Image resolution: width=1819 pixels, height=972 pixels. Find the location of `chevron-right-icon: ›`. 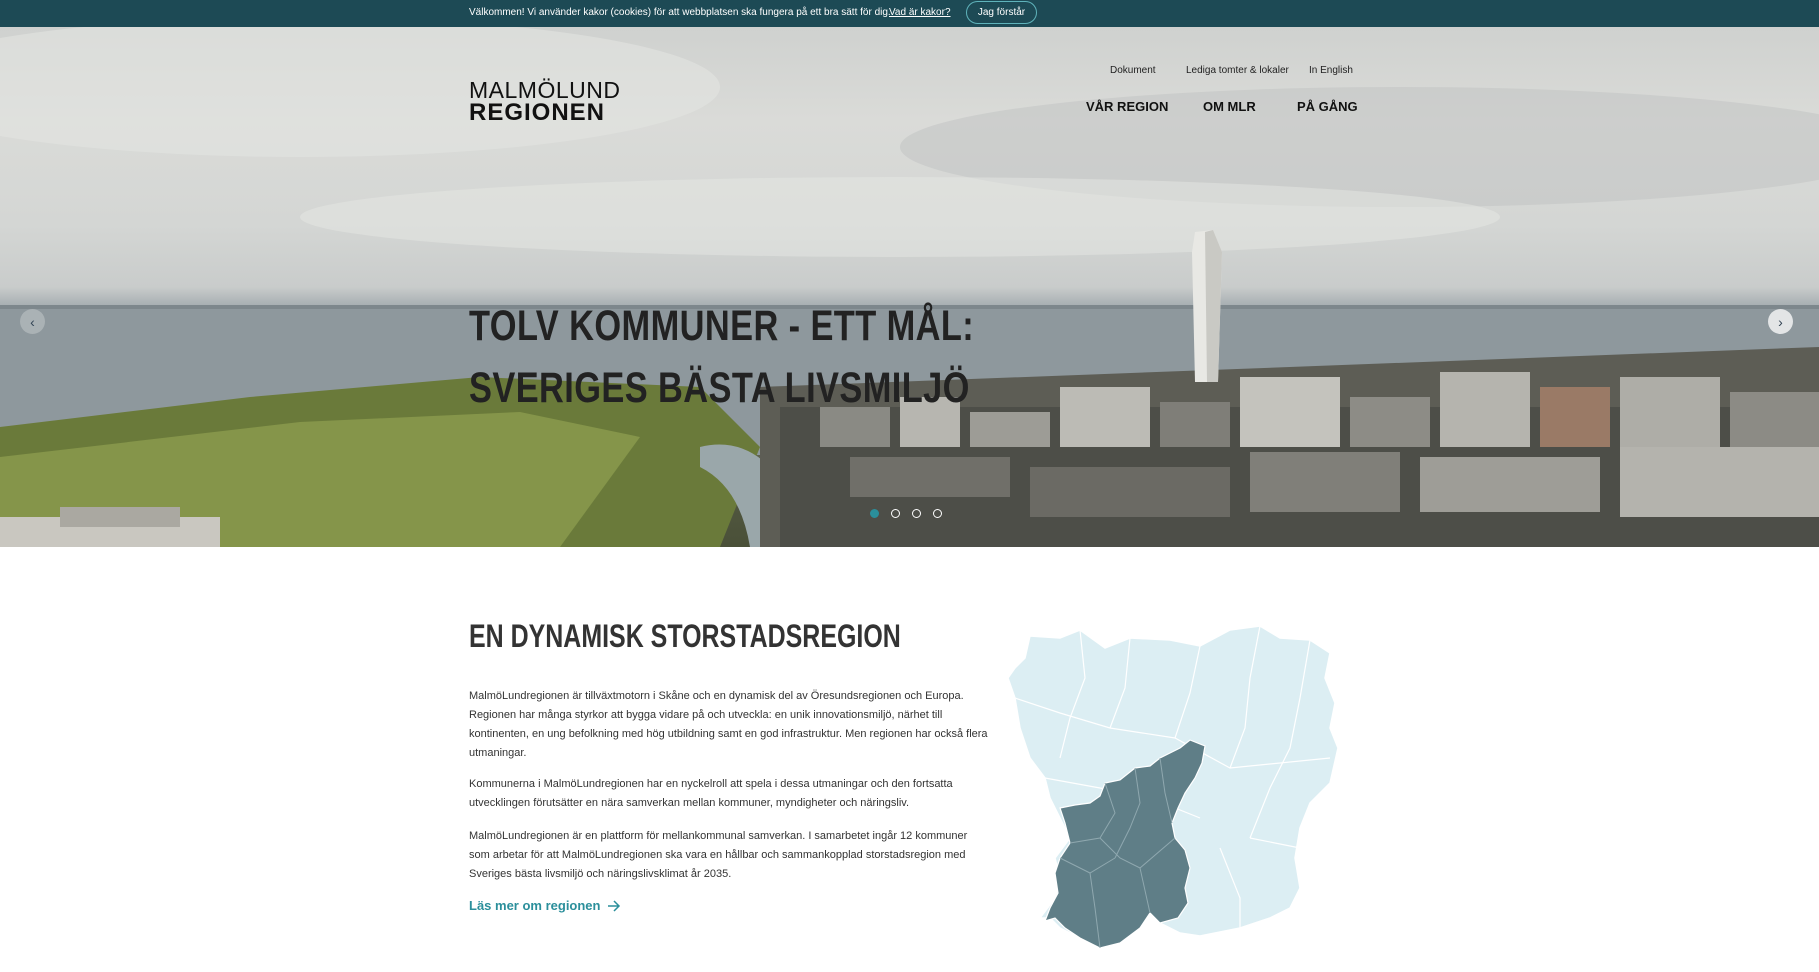

chevron-right-icon: › is located at coordinates (1780, 321).